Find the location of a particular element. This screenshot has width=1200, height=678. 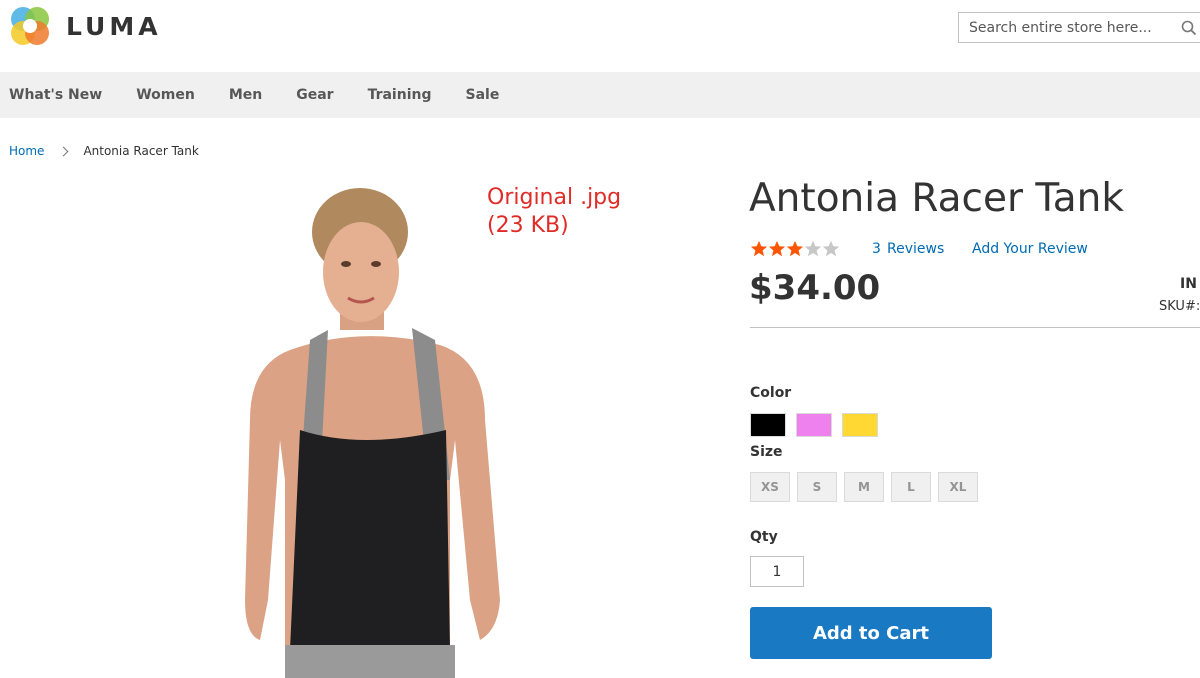

reviews-count-link: 3 is located at coordinates (876, 249).